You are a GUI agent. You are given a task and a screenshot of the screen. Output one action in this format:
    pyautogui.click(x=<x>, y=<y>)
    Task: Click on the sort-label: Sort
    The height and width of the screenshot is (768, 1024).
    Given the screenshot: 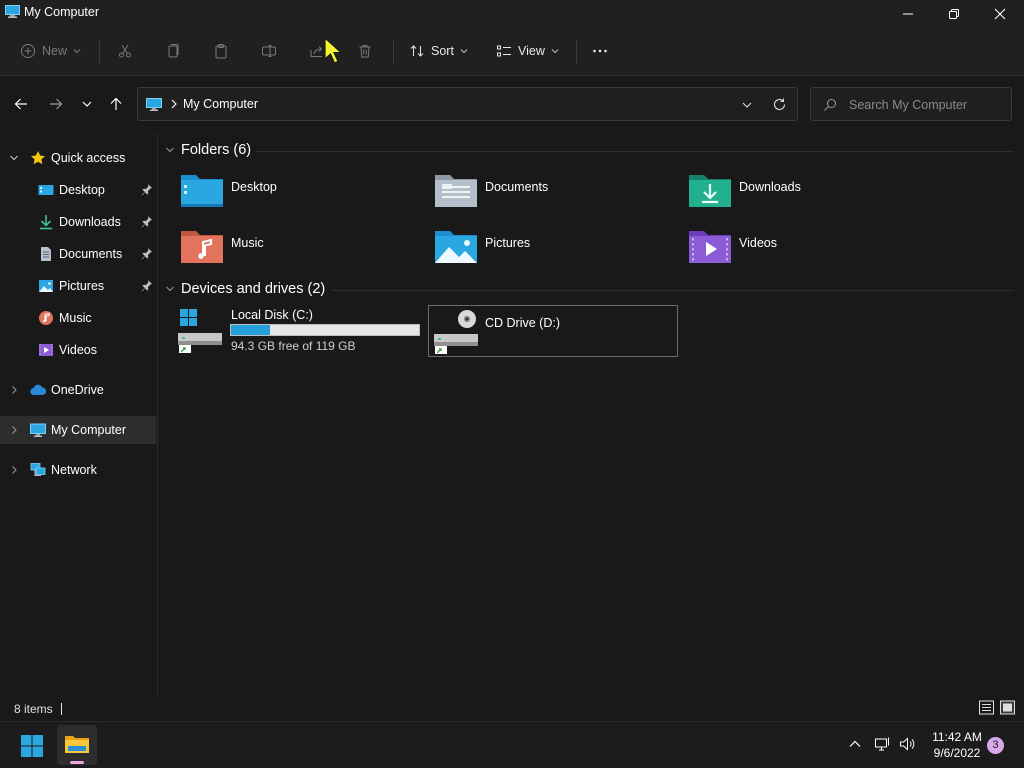 What is the action you would take?
    pyautogui.click(x=442, y=51)
    